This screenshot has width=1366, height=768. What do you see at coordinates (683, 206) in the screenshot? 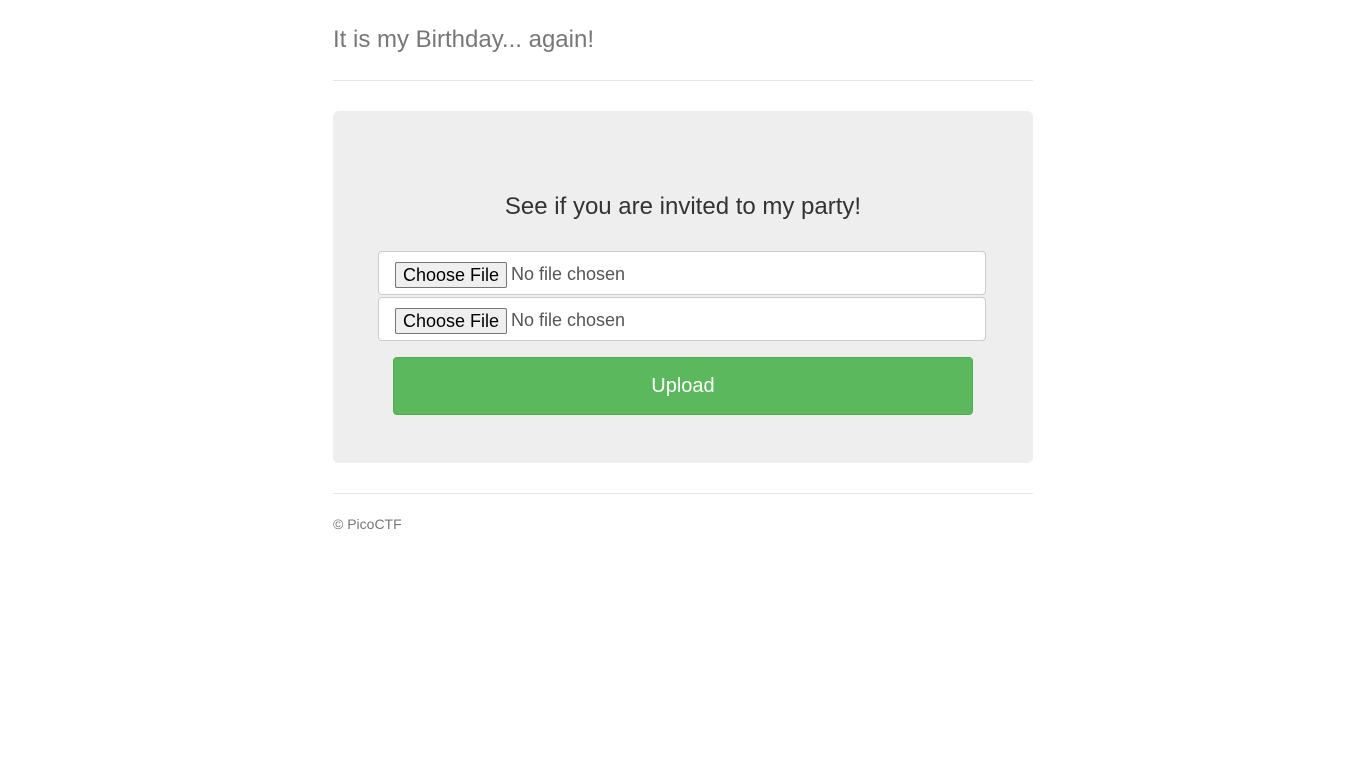
I see `invite-heading: See if you are invited to my party!` at bounding box center [683, 206].